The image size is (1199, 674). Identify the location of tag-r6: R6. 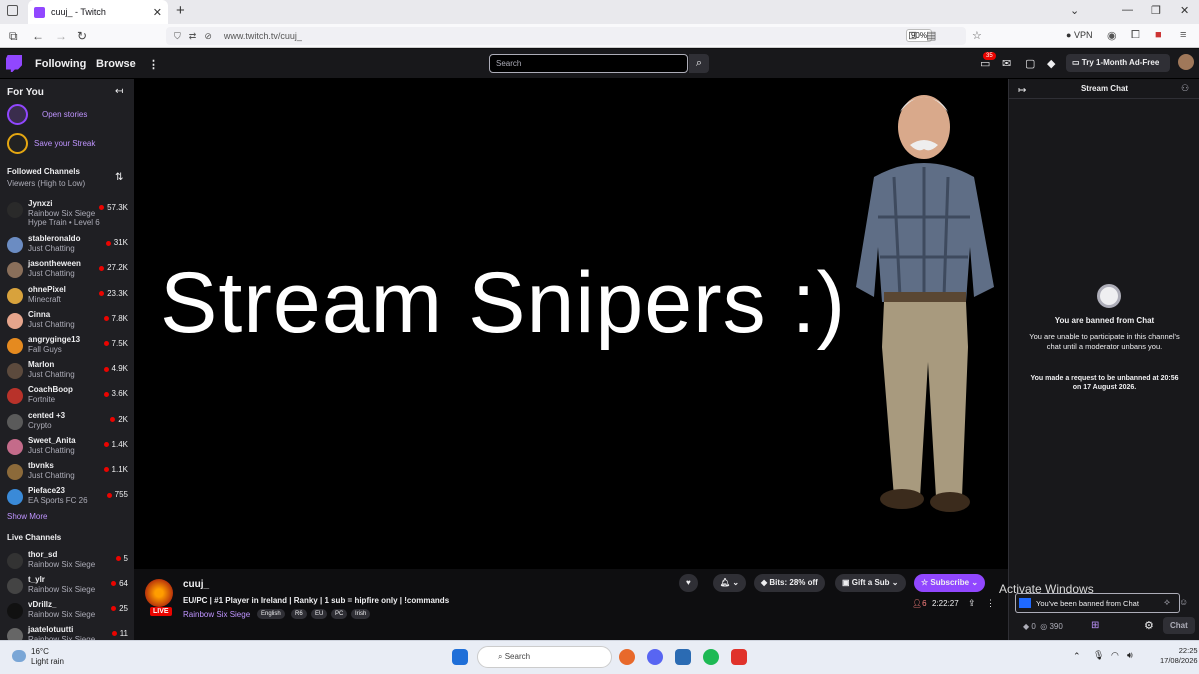
(299, 614).